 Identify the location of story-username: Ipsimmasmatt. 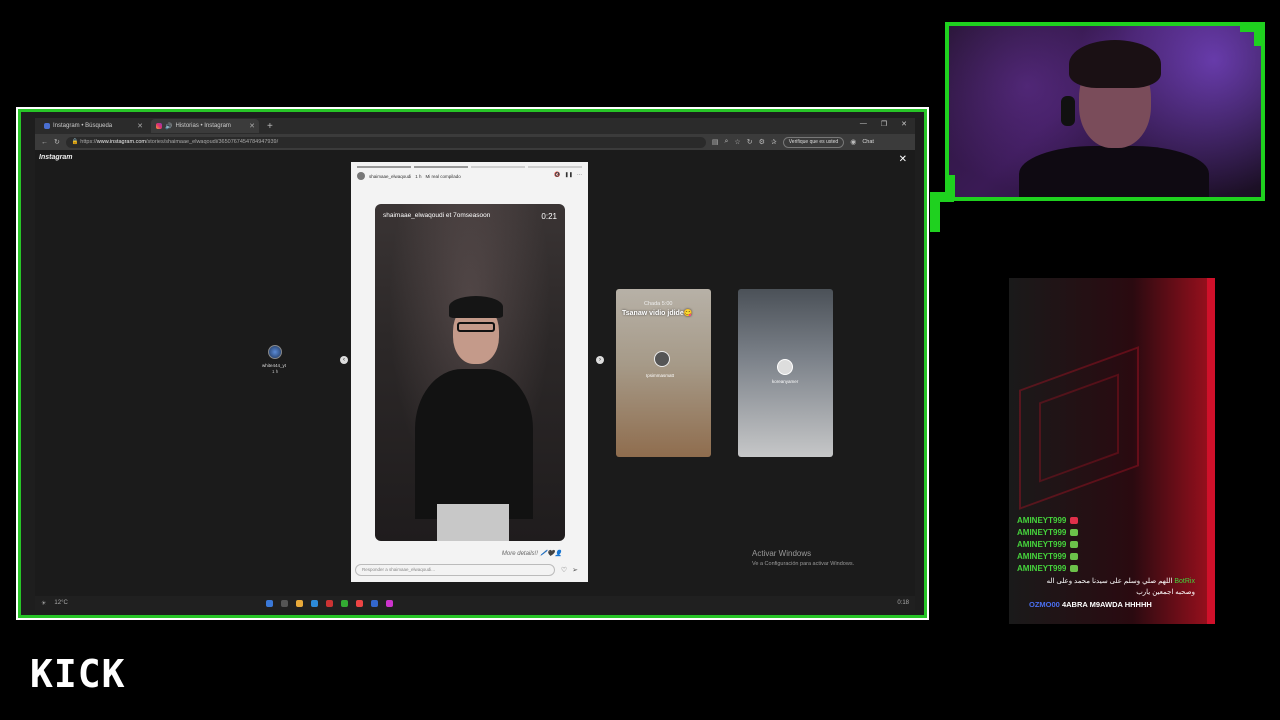
(660, 375).